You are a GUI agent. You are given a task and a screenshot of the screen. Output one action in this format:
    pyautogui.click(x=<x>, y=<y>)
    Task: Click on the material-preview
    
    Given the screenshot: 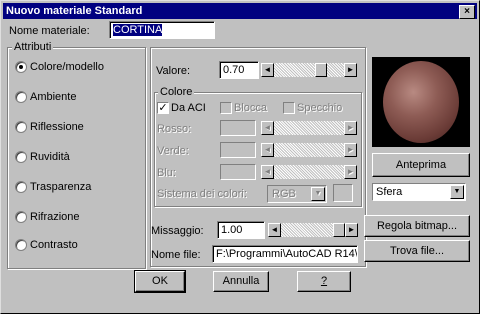 What is the action you would take?
    pyautogui.click(x=421, y=102)
    